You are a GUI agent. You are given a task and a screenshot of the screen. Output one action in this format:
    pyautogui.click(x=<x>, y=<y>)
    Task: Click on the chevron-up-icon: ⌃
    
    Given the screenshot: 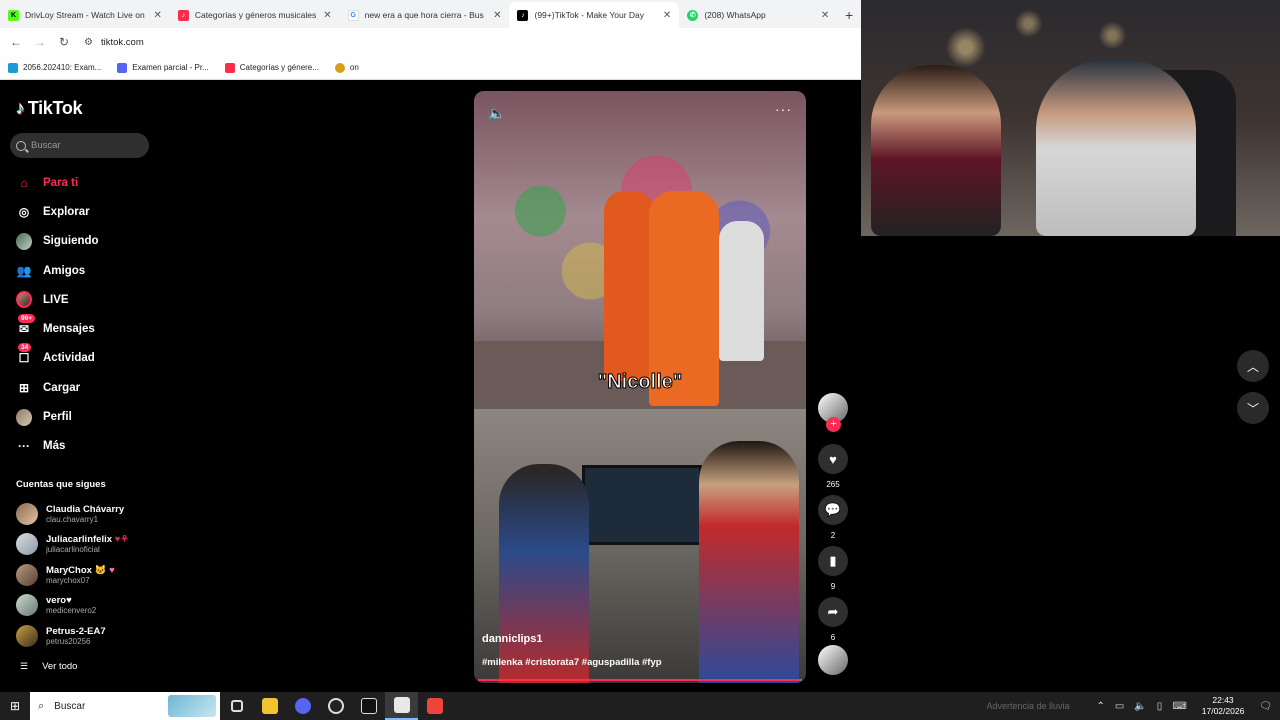 What is the action you would take?
    pyautogui.click(x=1101, y=706)
    